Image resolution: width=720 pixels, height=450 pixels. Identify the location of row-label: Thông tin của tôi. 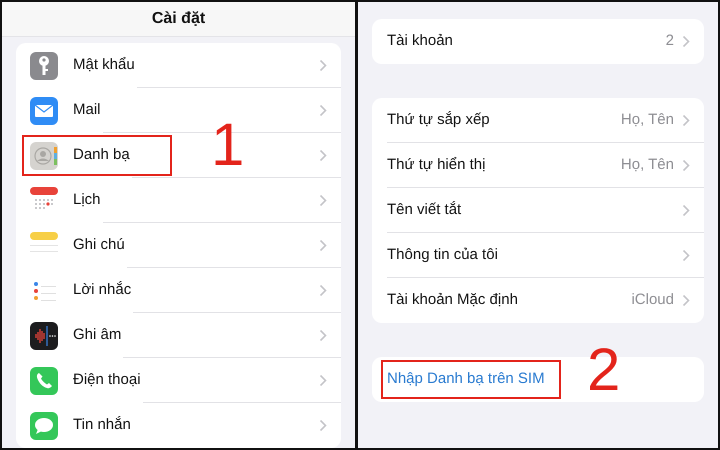
(442, 254).